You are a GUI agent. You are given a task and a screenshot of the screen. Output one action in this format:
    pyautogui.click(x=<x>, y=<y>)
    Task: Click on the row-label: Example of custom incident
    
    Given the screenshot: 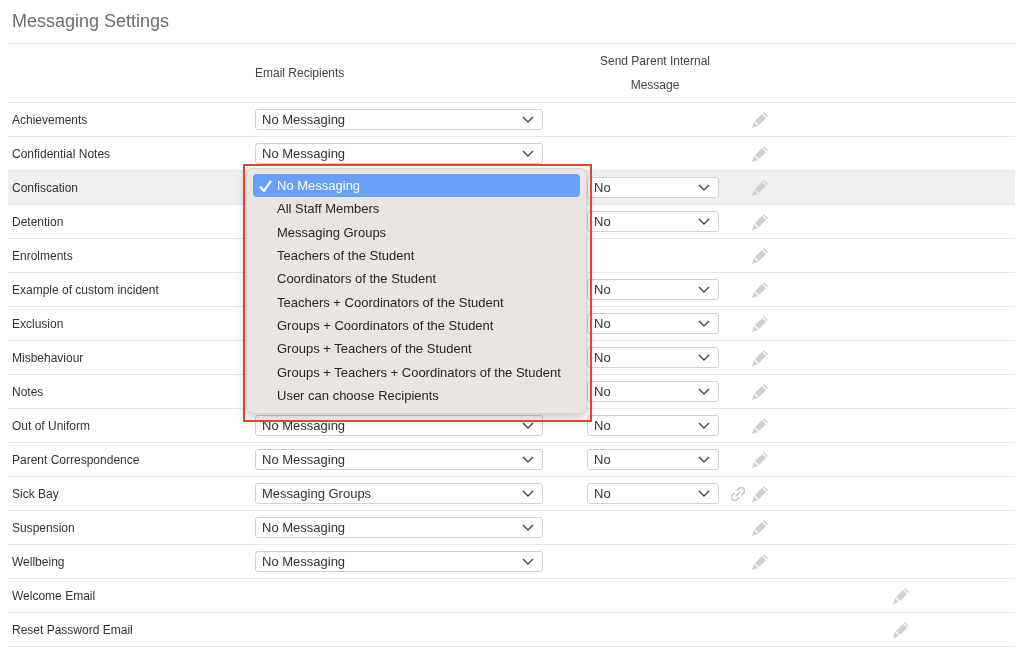 What is the action you would take?
    pyautogui.click(x=85, y=289)
    